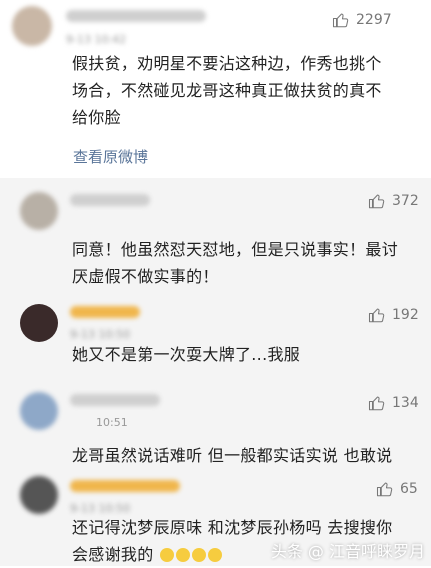  Describe the element at coordinates (110, 156) in the screenshot. I see `view-original-weibo-link: 查看原微博` at that location.